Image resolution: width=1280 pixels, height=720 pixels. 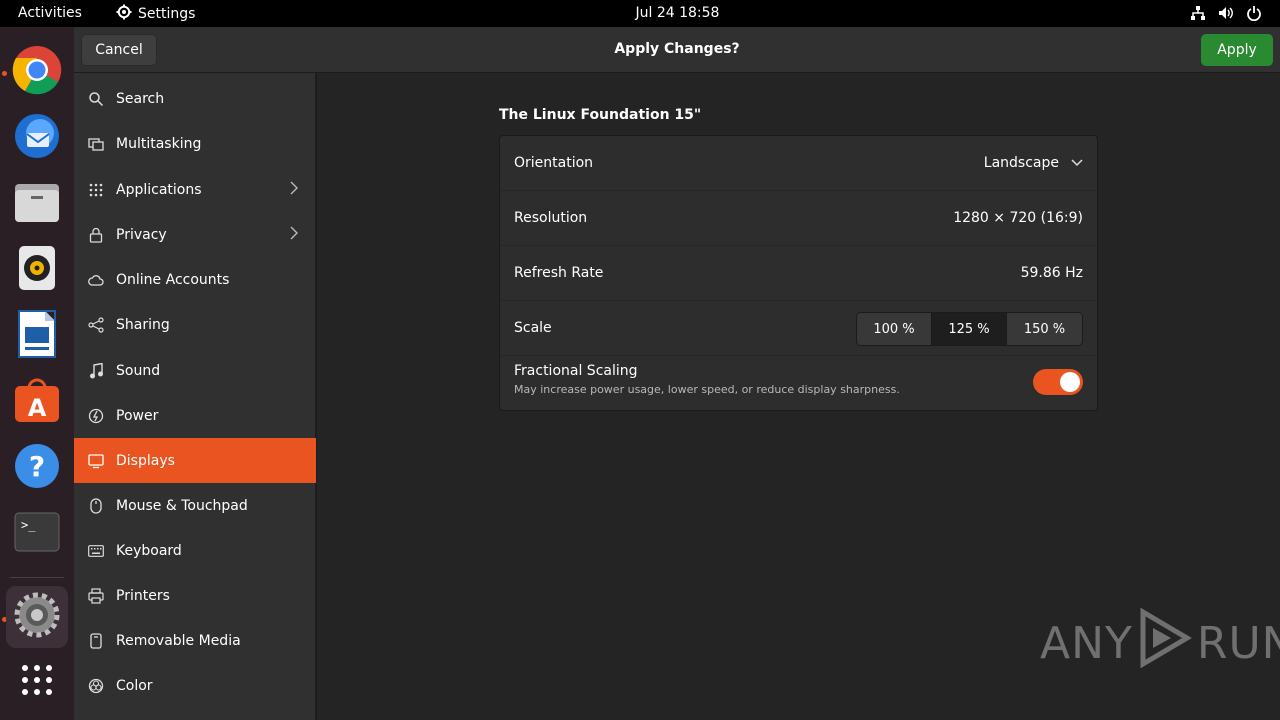 I want to click on sidebar-item-printers: Printers, so click(x=195, y=595).